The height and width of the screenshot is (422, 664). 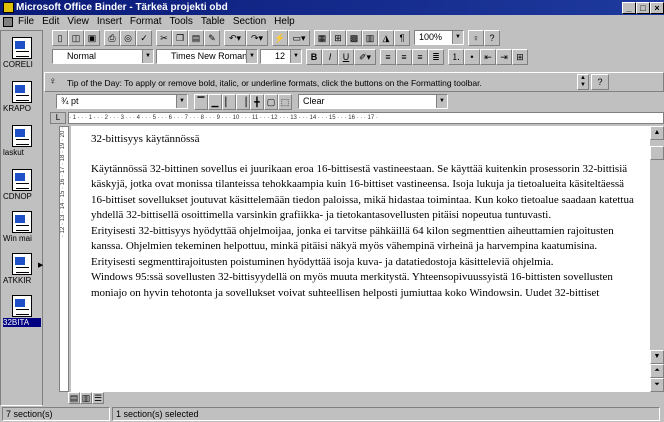 What do you see at coordinates (488, 57) in the screenshot?
I see `decrease-indent-icon: ⇤` at bounding box center [488, 57].